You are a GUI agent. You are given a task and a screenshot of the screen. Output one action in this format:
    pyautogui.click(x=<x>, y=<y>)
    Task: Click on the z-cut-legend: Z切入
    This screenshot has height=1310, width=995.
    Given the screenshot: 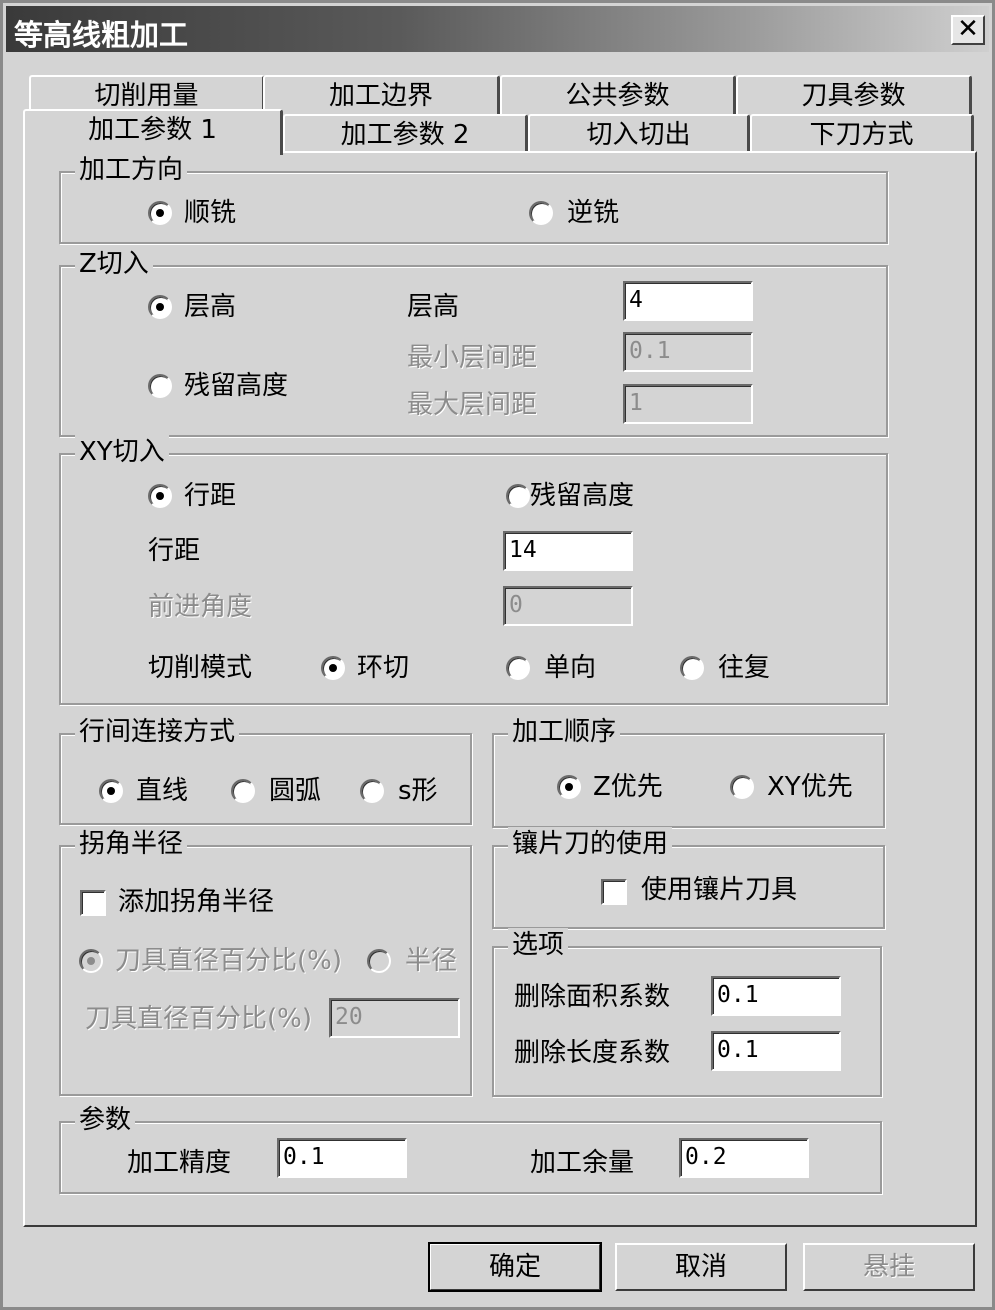 What is the action you would take?
    pyautogui.click(x=114, y=264)
    